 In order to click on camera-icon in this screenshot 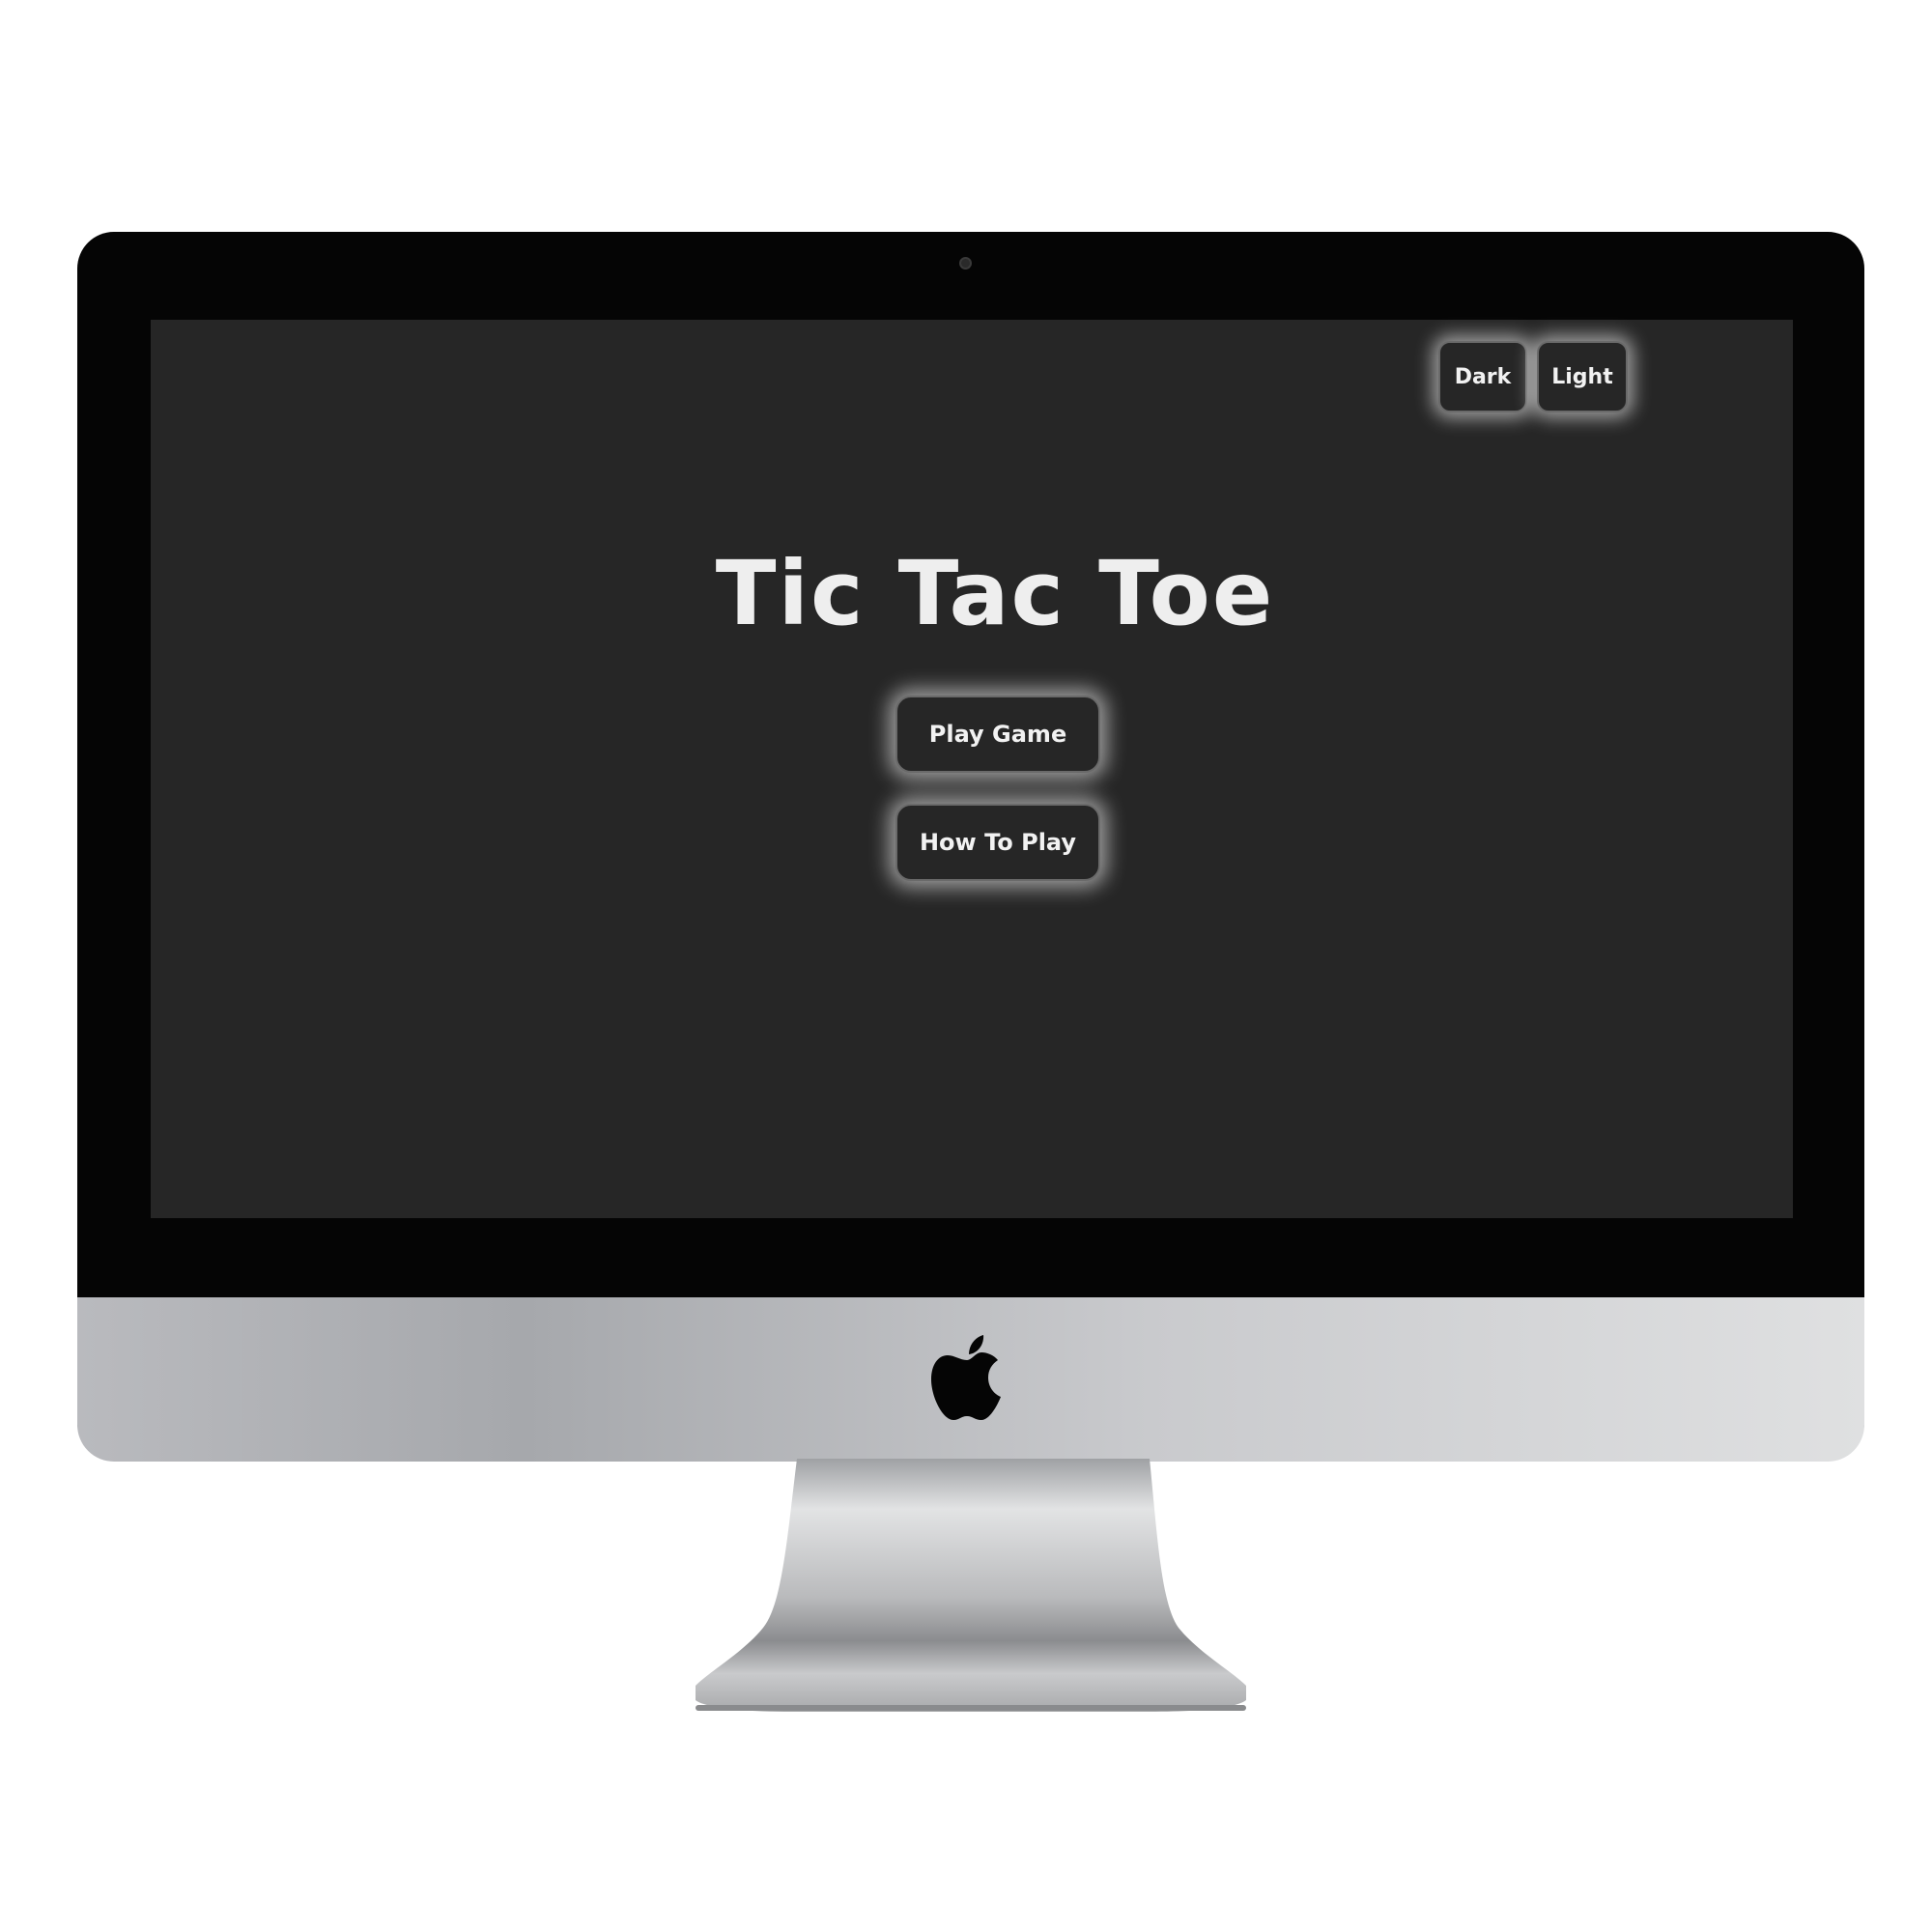, I will do `click(965, 263)`.